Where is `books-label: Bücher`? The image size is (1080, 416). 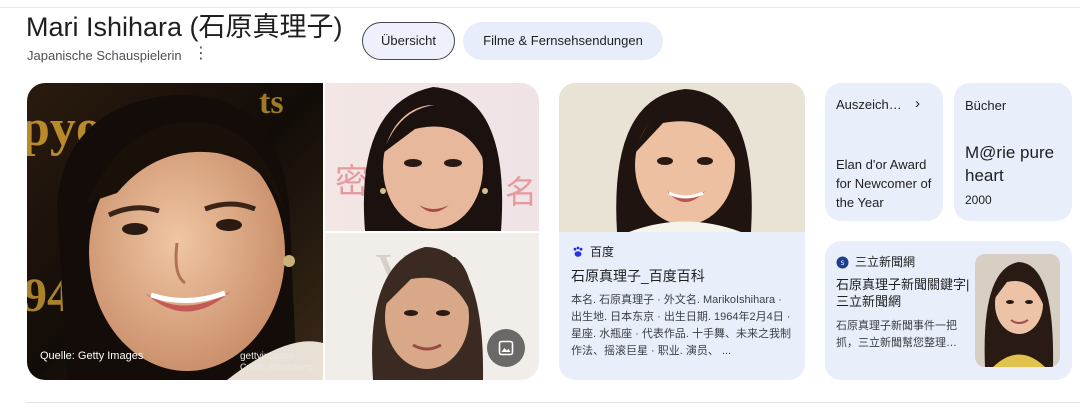
books-label: Bücher is located at coordinates (986, 105).